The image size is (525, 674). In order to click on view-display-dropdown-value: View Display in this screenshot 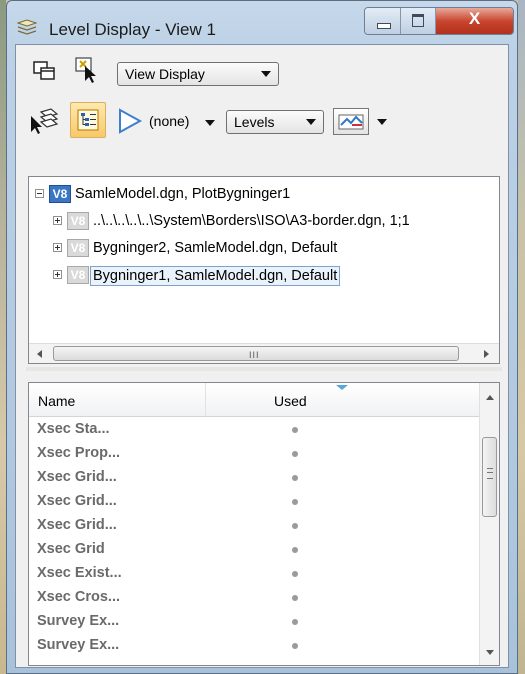, I will do `click(165, 74)`.